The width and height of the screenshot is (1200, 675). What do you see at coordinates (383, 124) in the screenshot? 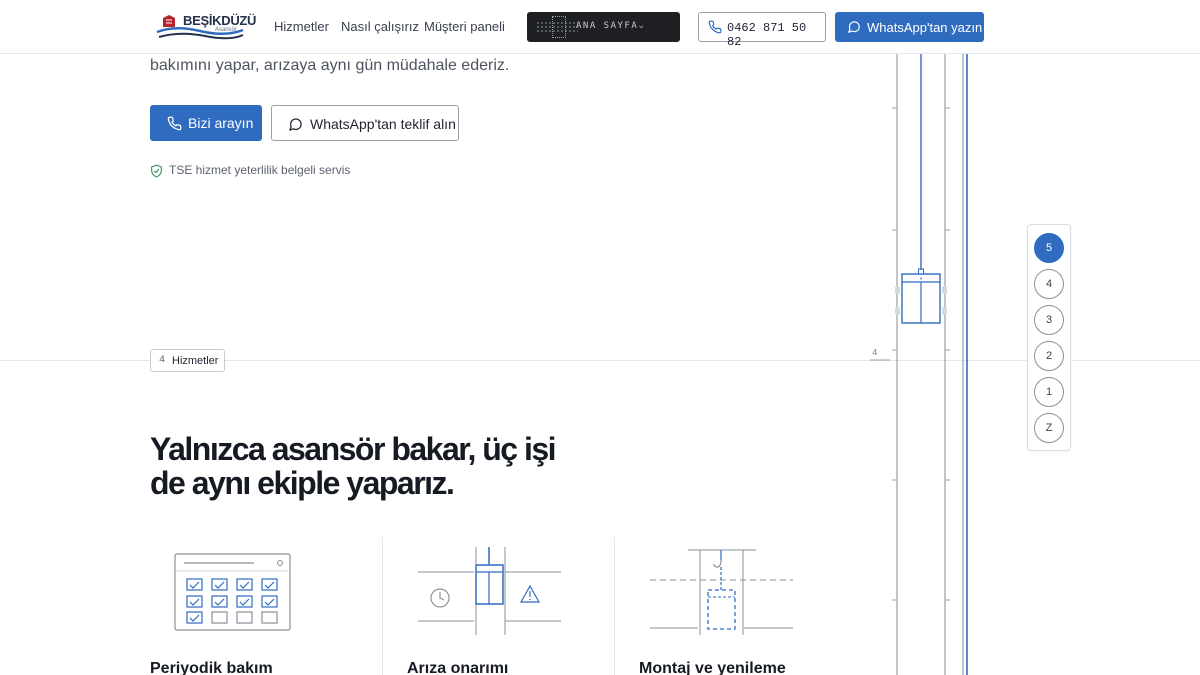
I see `whatsapp-offer-label: WhatsApp'tan teklif alın` at bounding box center [383, 124].